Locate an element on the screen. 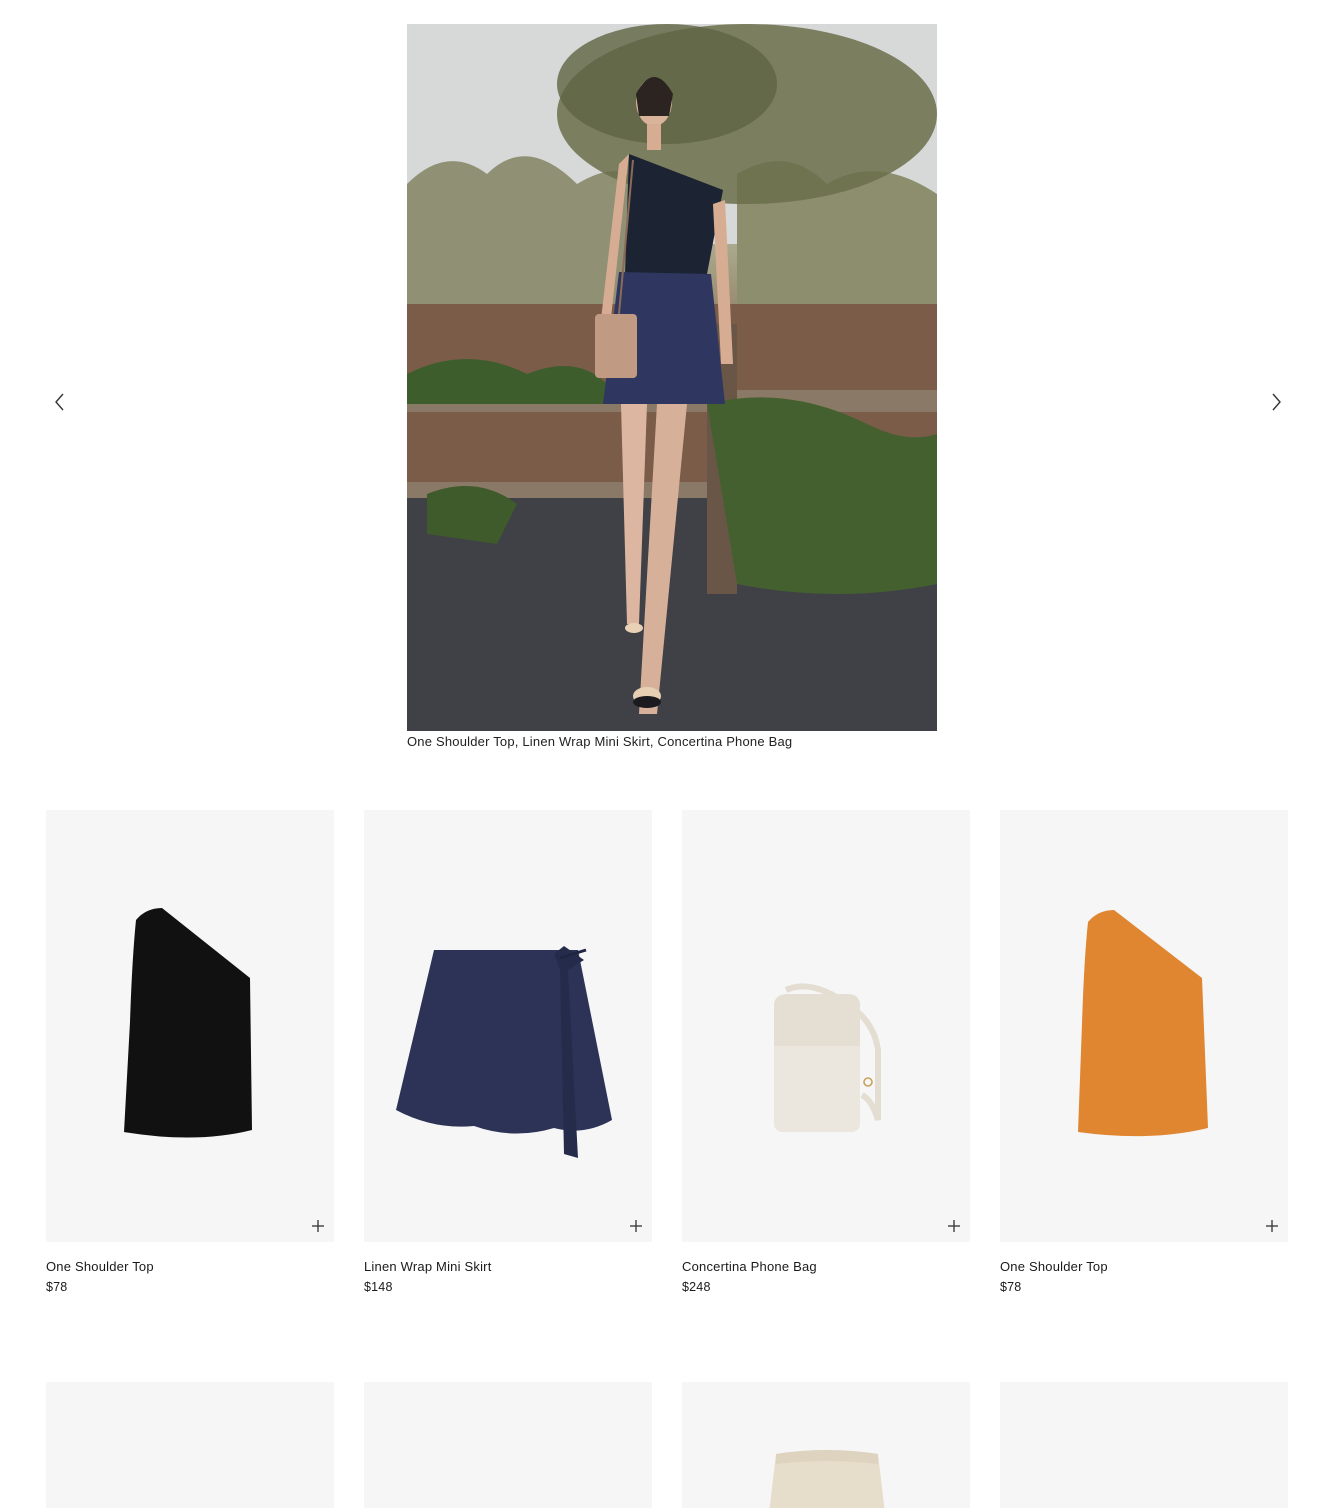 This screenshot has height=1508, width=1336. one-shoulder-top-black-image is located at coordinates (188, 1023).